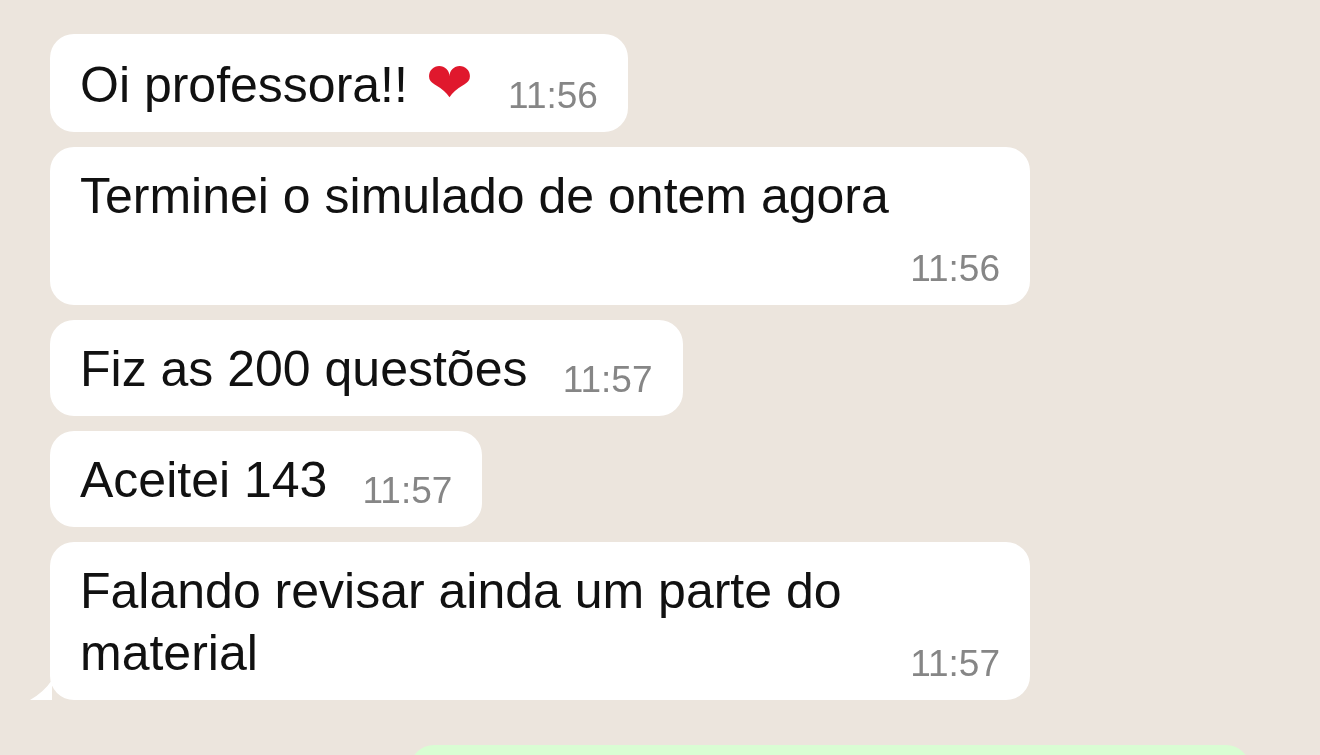  Describe the element at coordinates (461, 622) in the screenshot. I see `message-text: Falando revisar ainda um parte do material` at that location.